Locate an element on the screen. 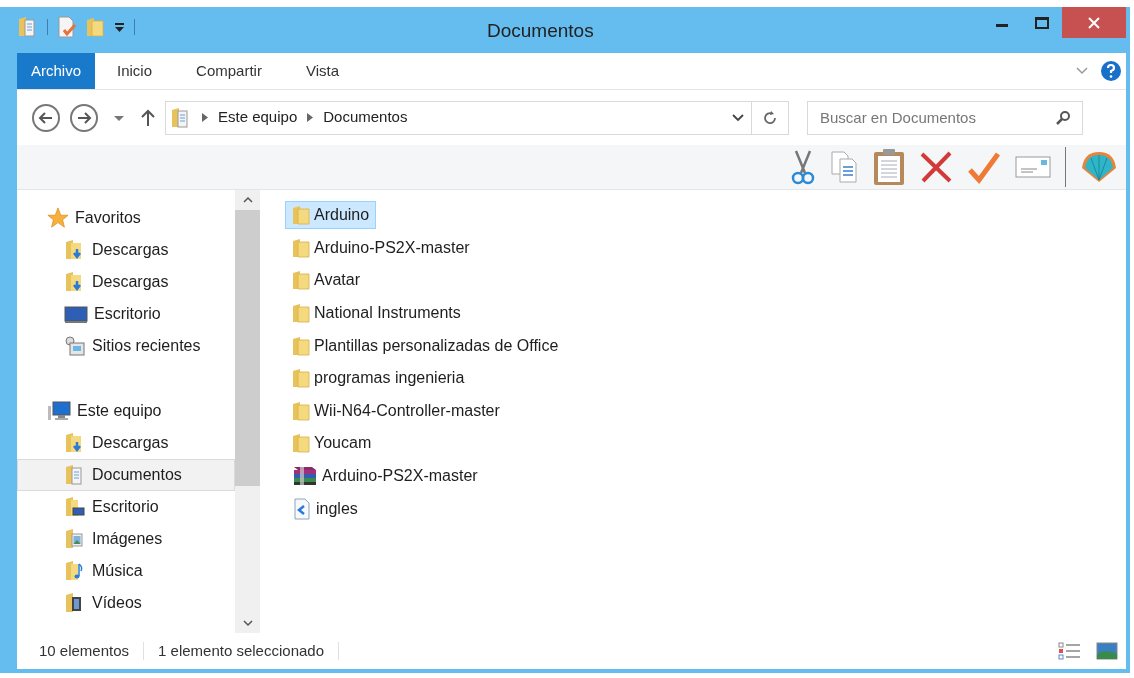  breadcrumb-item: Documentos is located at coordinates (365, 117).